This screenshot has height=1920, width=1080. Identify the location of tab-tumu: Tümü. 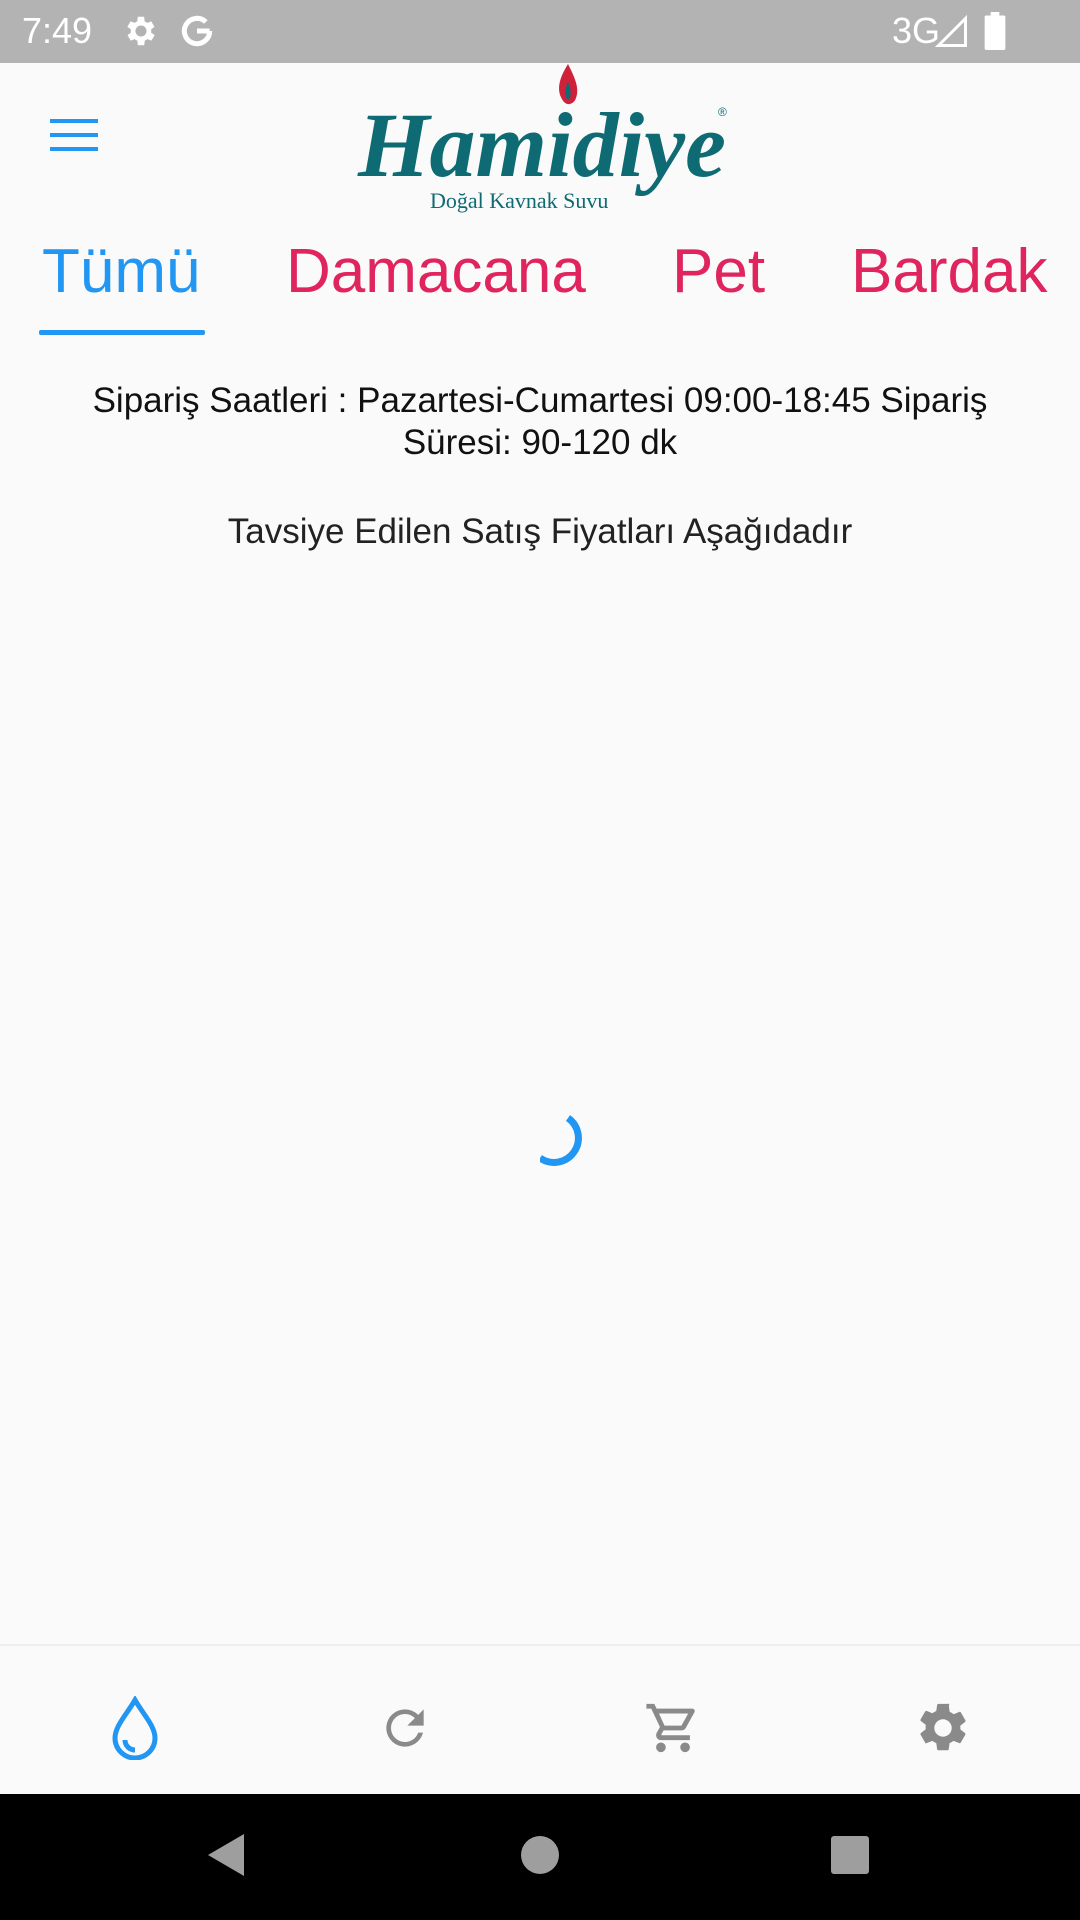
(121, 280).